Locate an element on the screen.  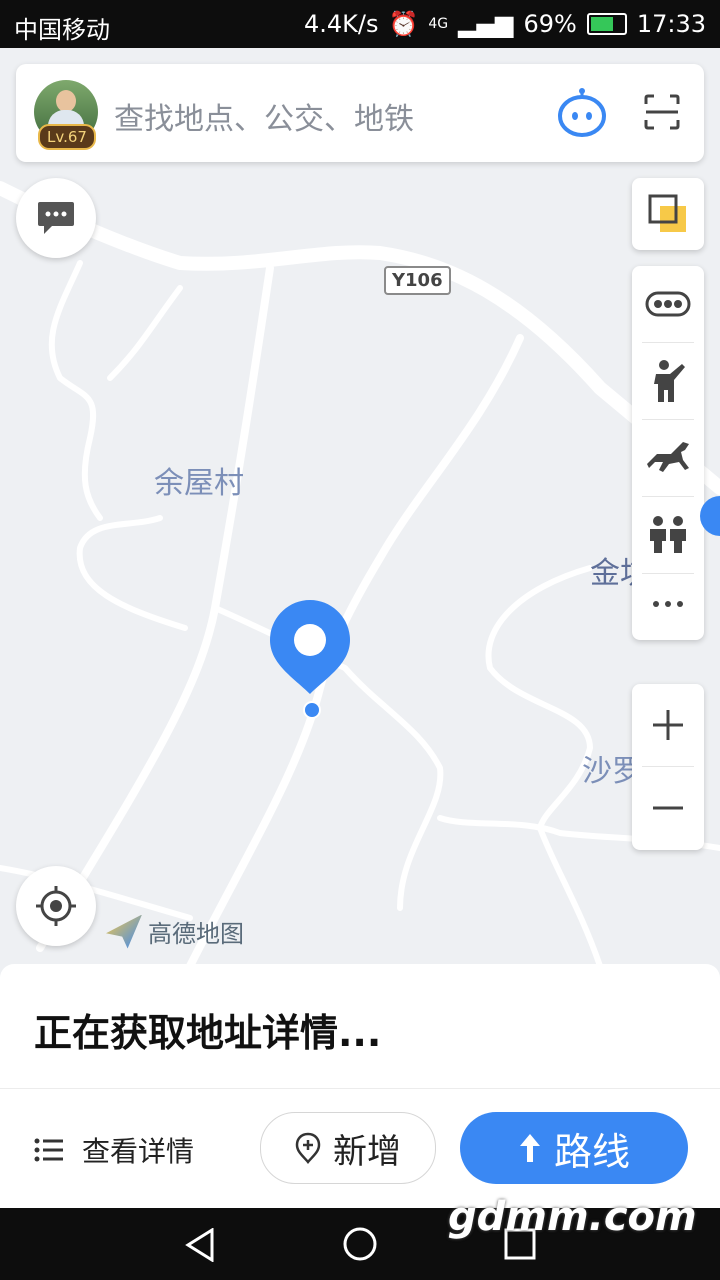
status-bar: 中国移动 4.4K/s ⏰ 4G ▂▄▆ 69% 17:33 is located at coordinates (360, 24).